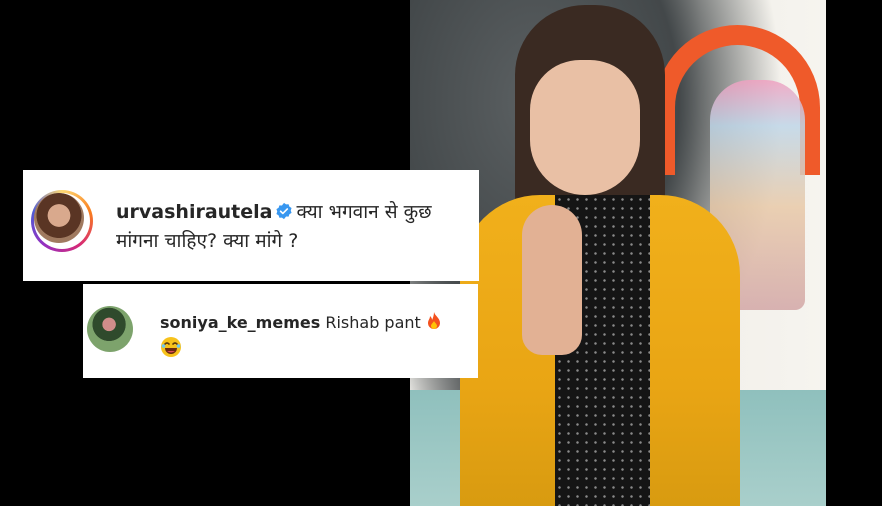 The image size is (882, 506). I want to click on reply-text-block: soniya_ke_memes Rishab pant, so click(317, 336).